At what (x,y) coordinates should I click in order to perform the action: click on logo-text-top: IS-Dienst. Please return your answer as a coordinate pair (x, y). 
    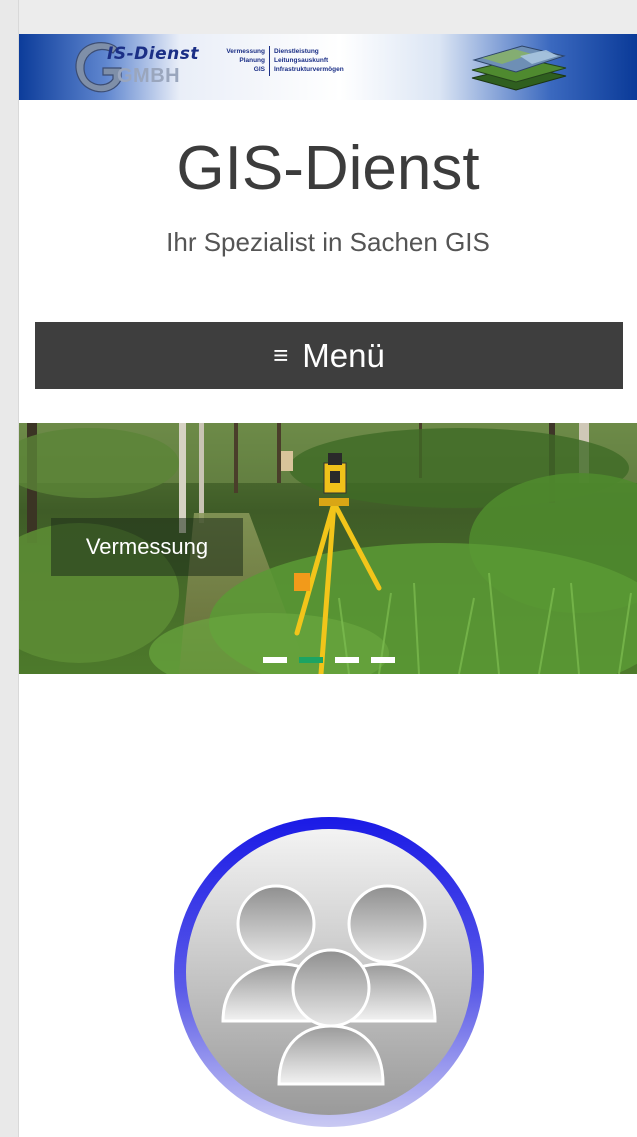
    Looking at the image, I should click on (153, 54).